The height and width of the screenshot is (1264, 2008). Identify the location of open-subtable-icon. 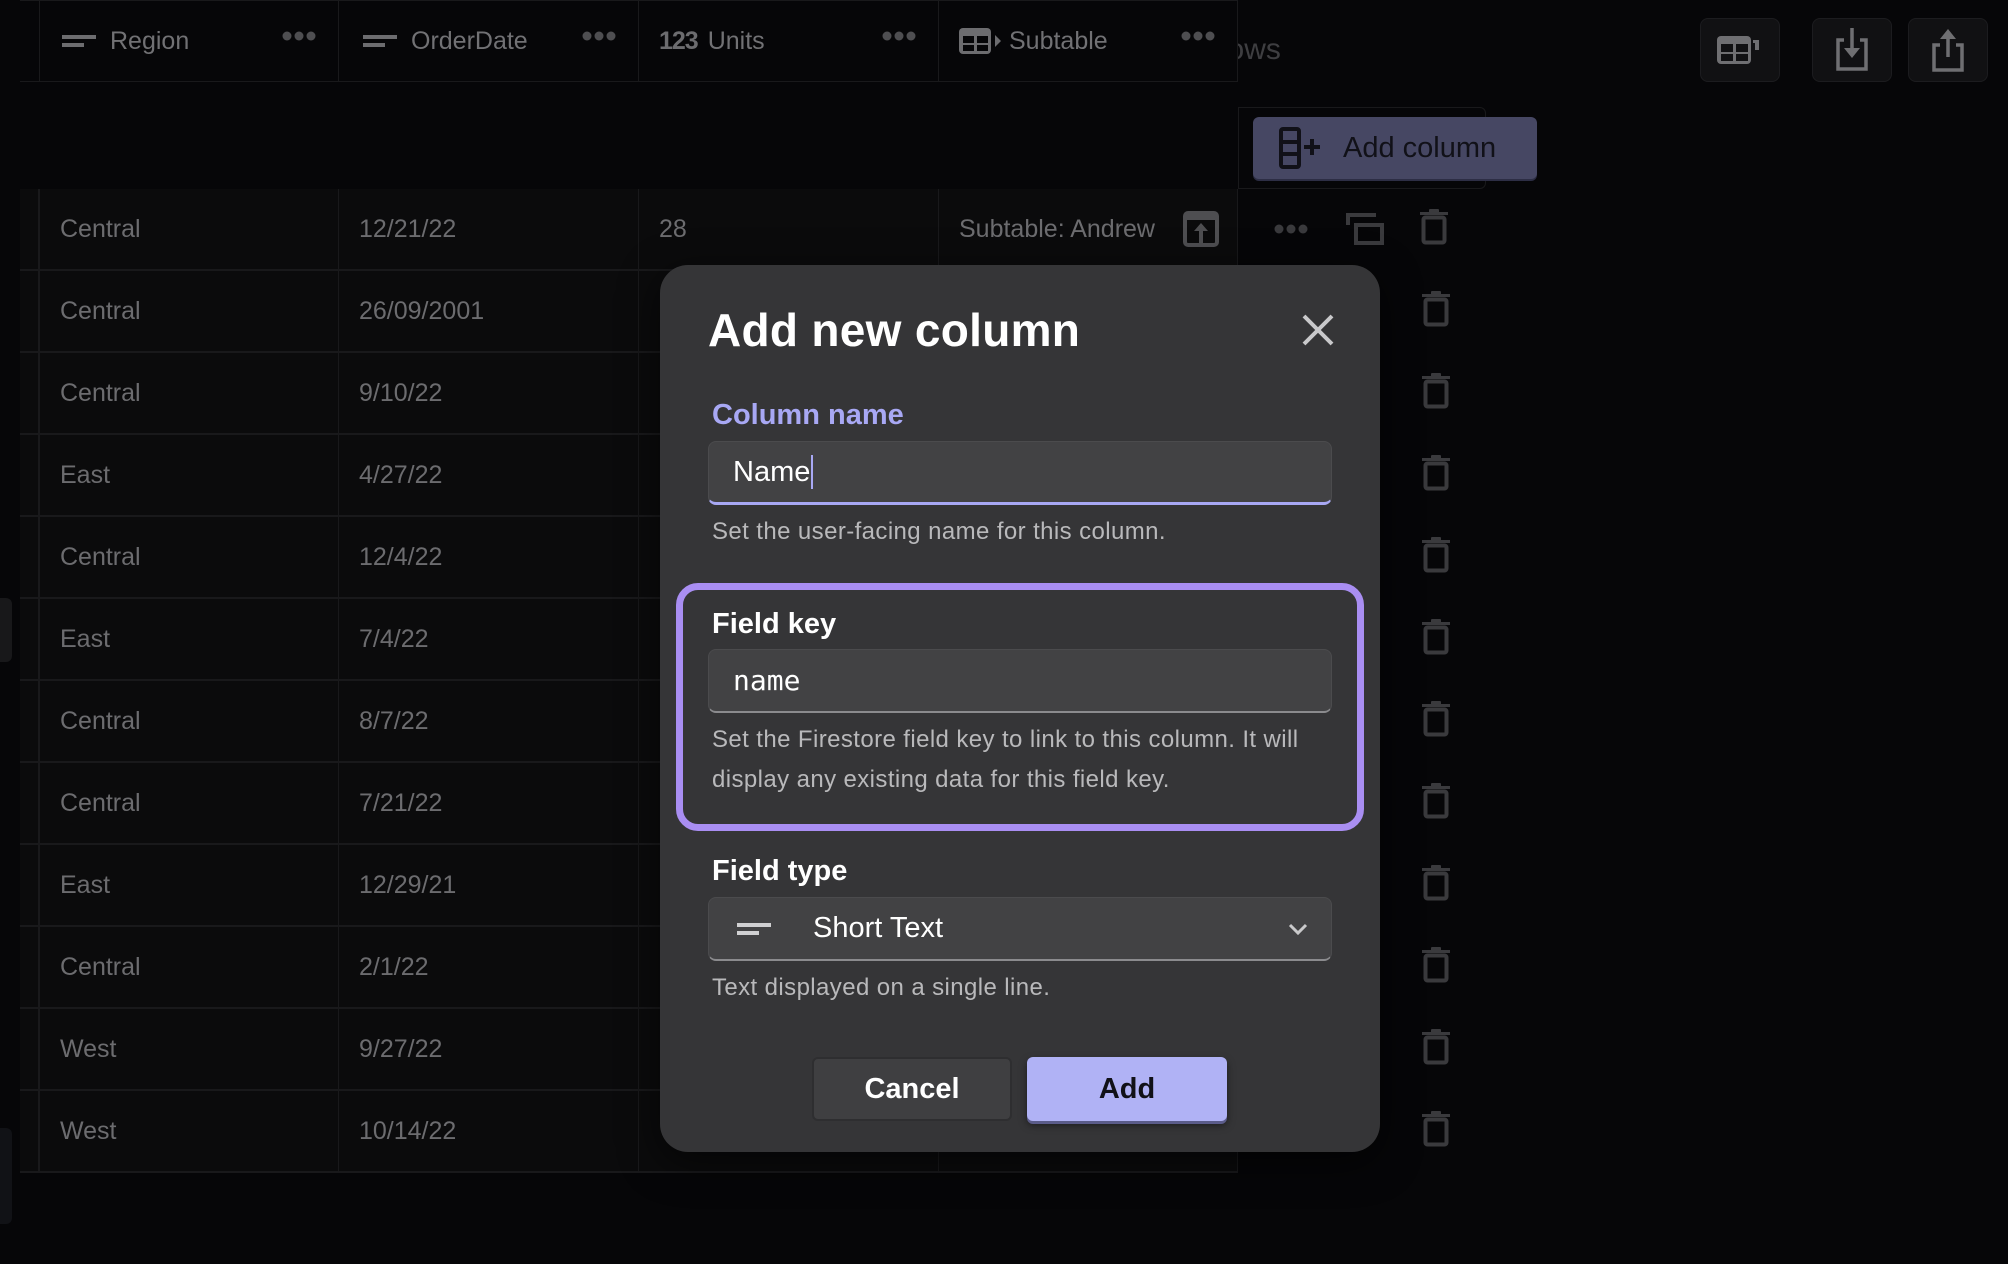
(1201, 229).